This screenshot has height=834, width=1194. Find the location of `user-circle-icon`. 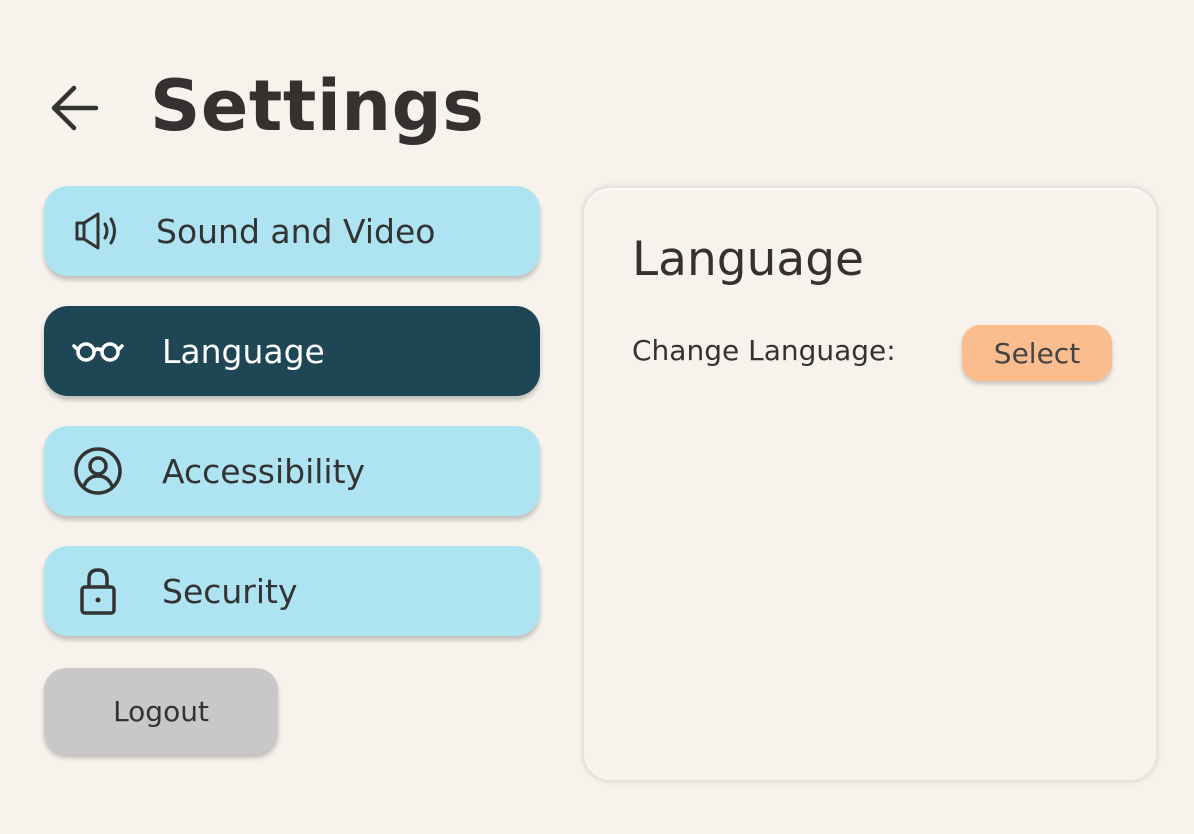

user-circle-icon is located at coordinates (98, 471).